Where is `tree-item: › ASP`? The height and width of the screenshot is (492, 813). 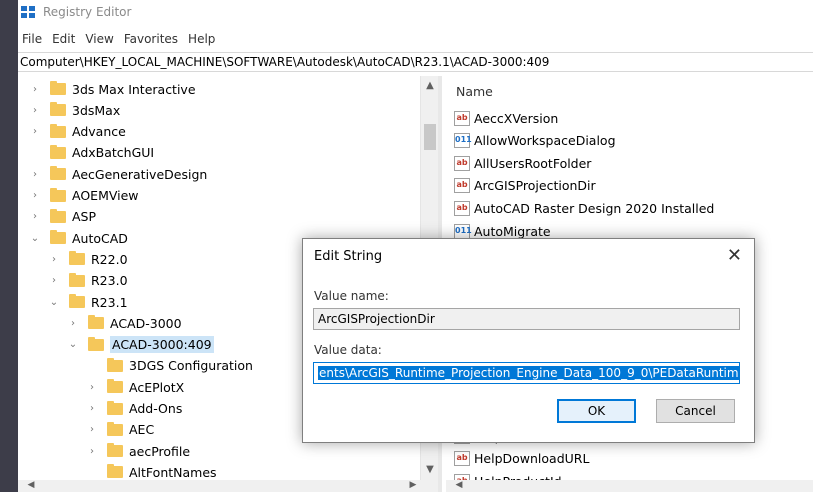 tree-item: › ASP is located at coordinates (63, 217).